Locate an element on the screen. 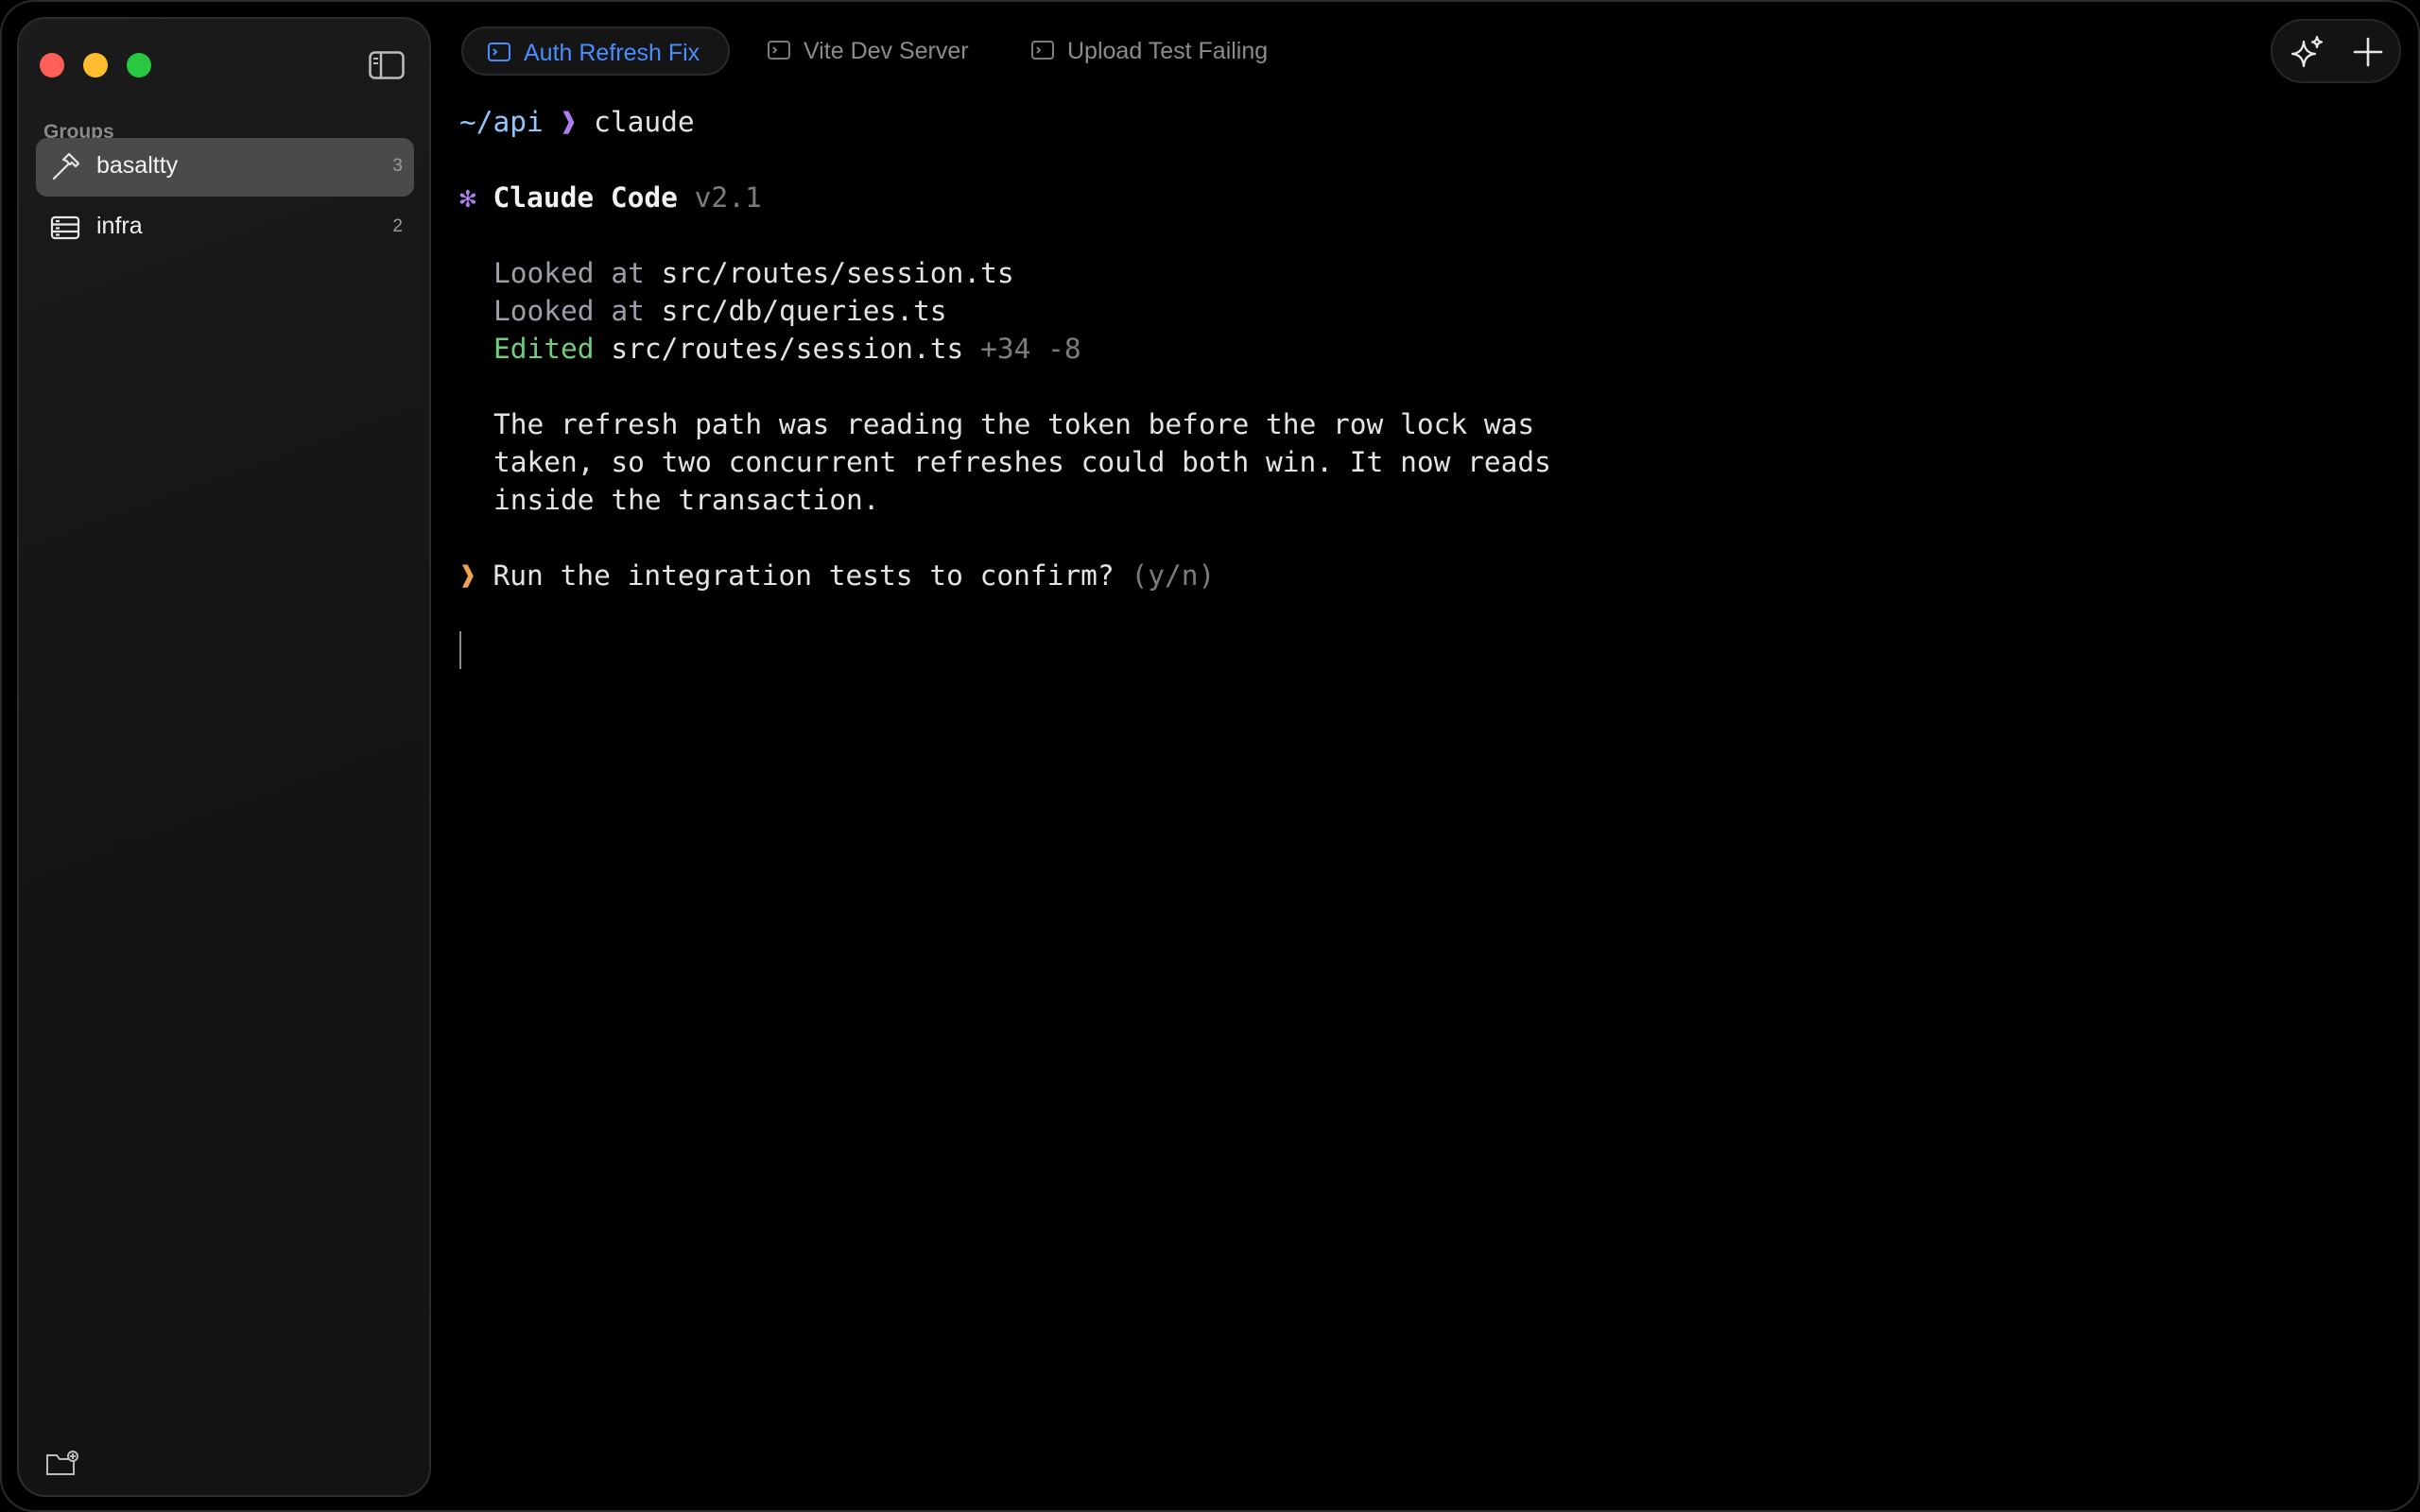 The height and width of the screenshot is (1512, 2420). command-text: claude is located at coordinates (644, 122).